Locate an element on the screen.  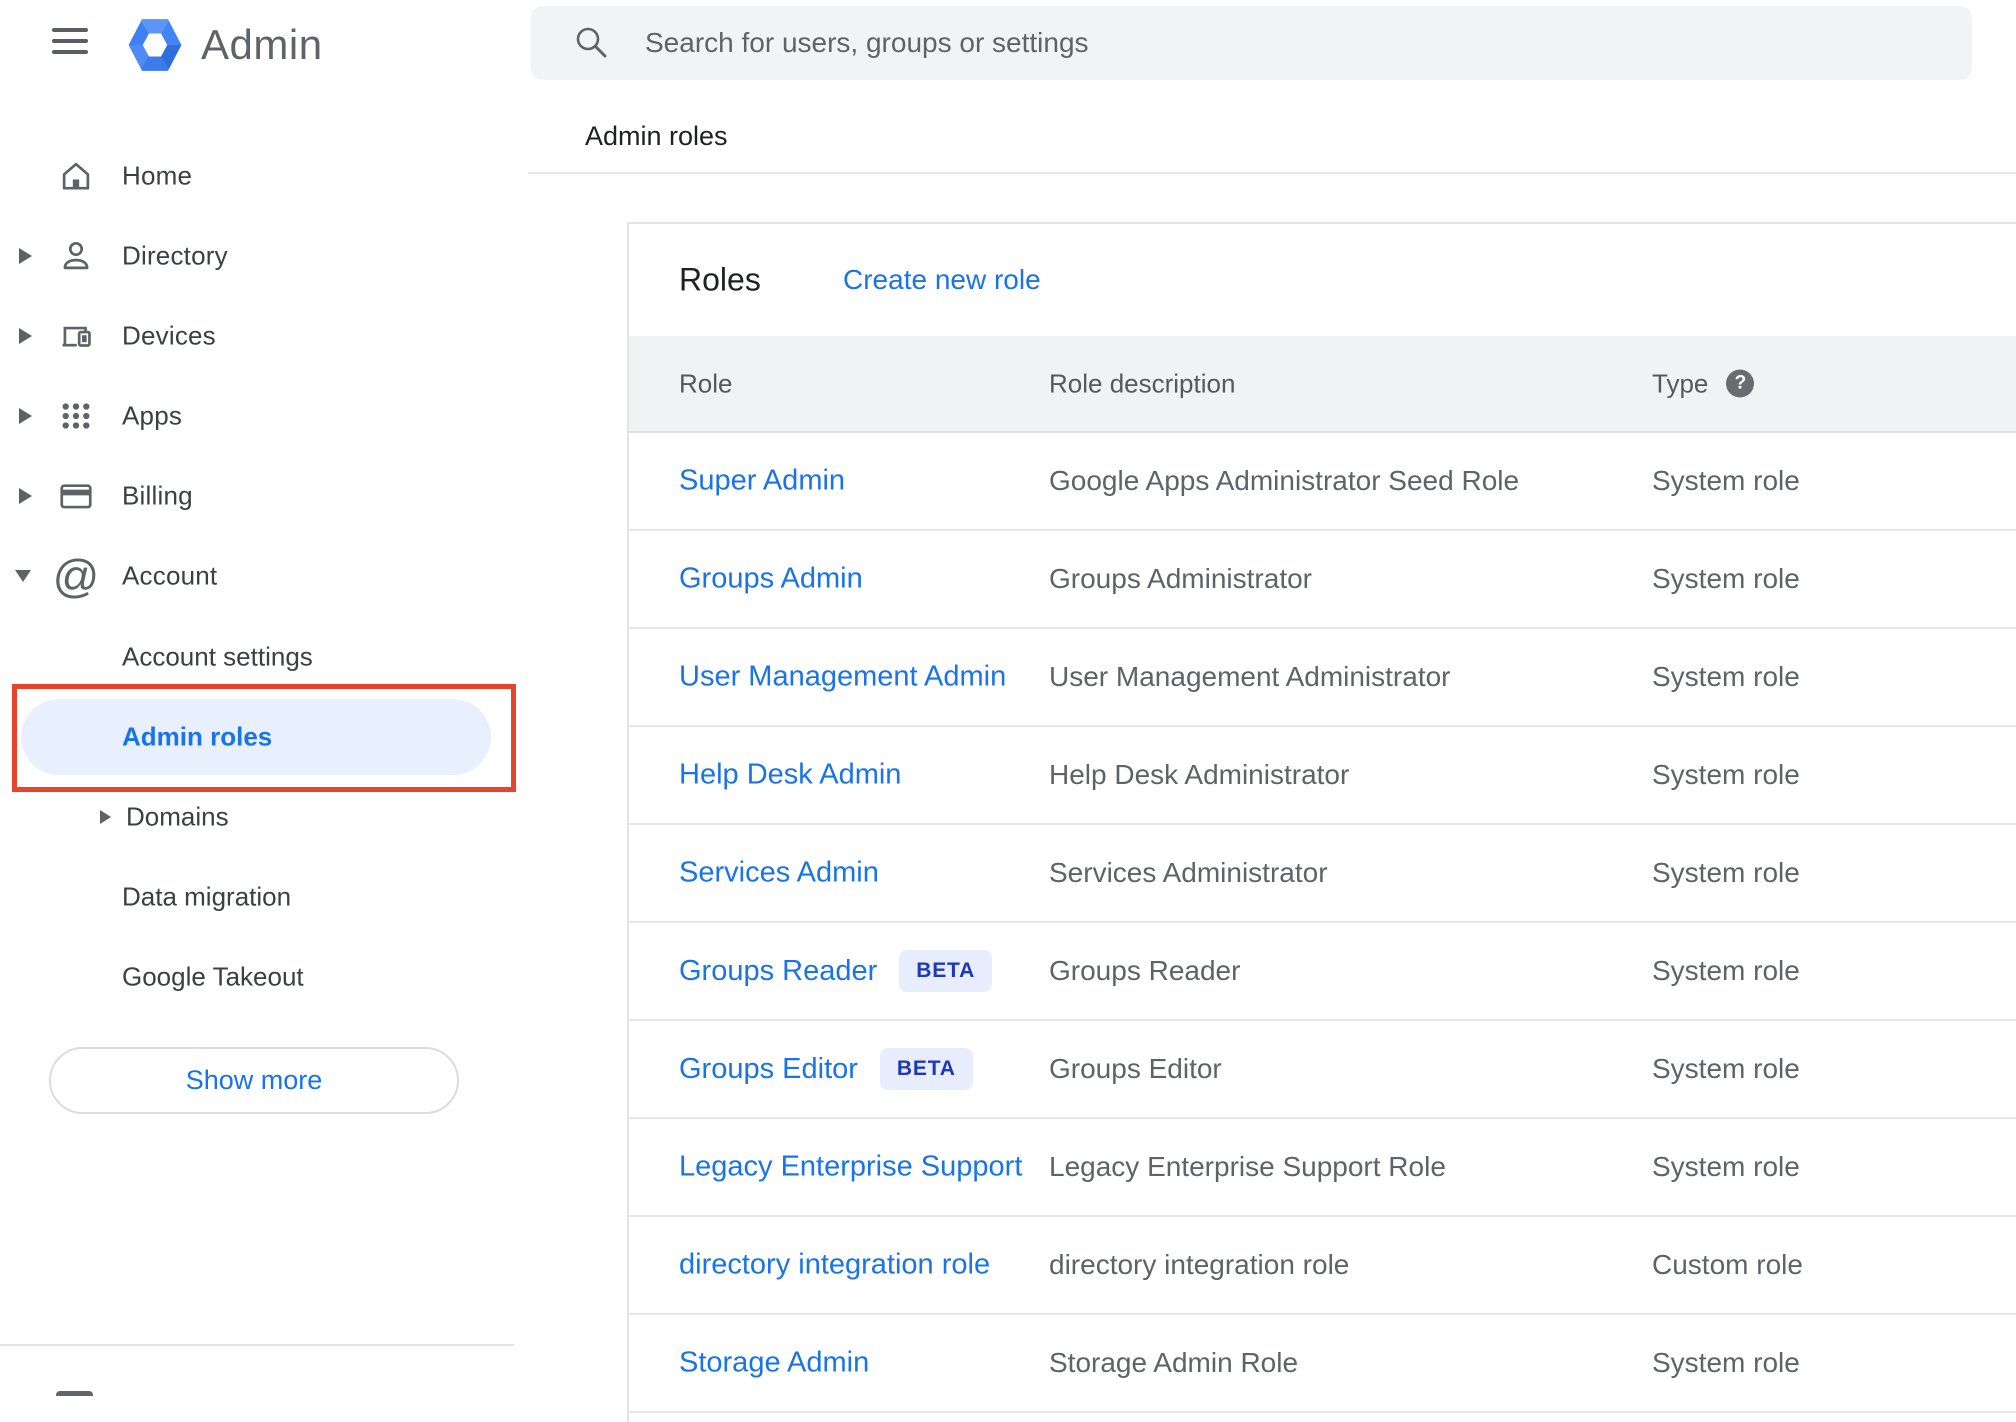
role-link: Super Admin is located at coordinates (762, 481).